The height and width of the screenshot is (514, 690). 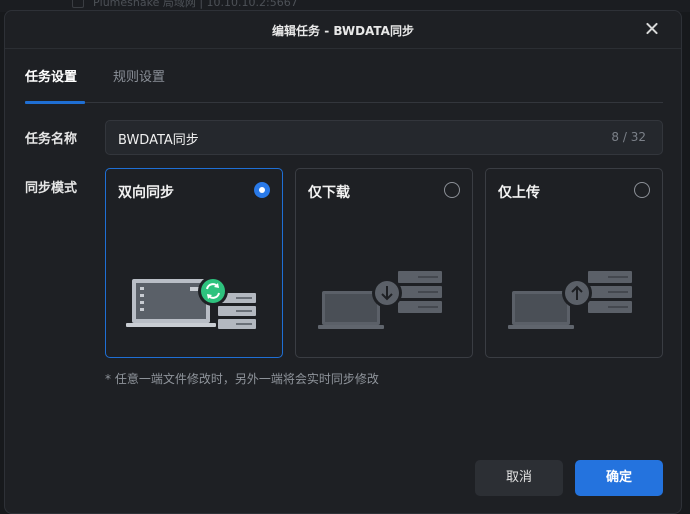 What do you see at coordinates (78, 4) in the screenshot?
I see `background-checkbox` at bounding box center [78, 4].